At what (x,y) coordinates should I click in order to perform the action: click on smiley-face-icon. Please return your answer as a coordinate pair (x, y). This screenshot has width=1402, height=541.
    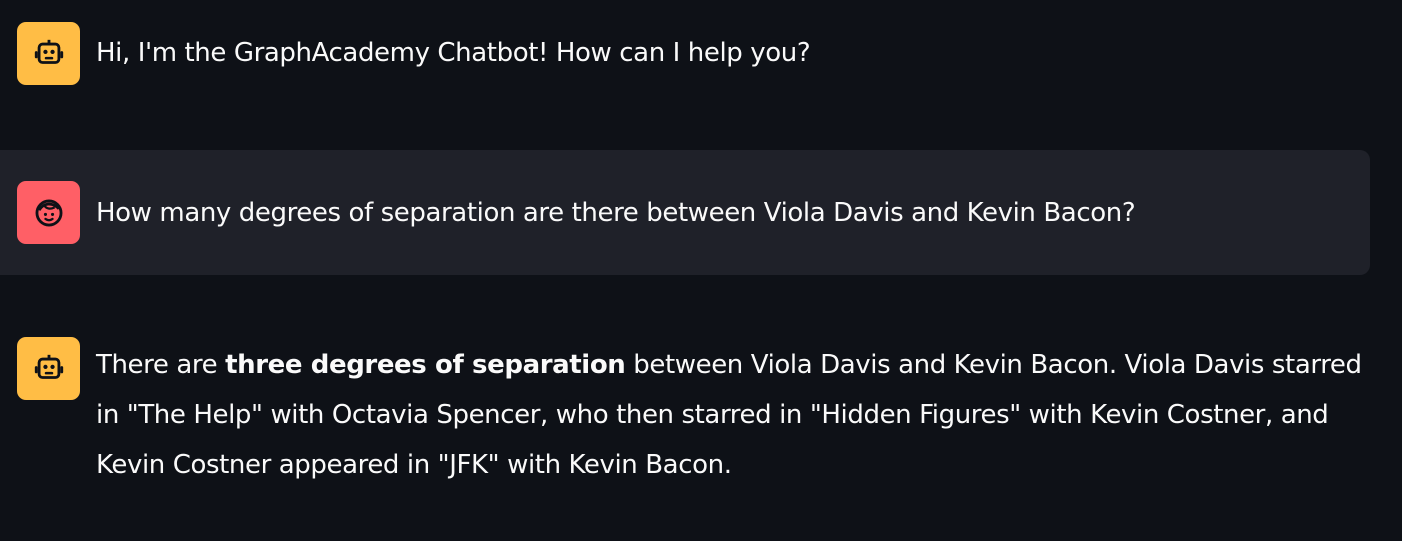
    Looking at the image, I should click on (48, 212).